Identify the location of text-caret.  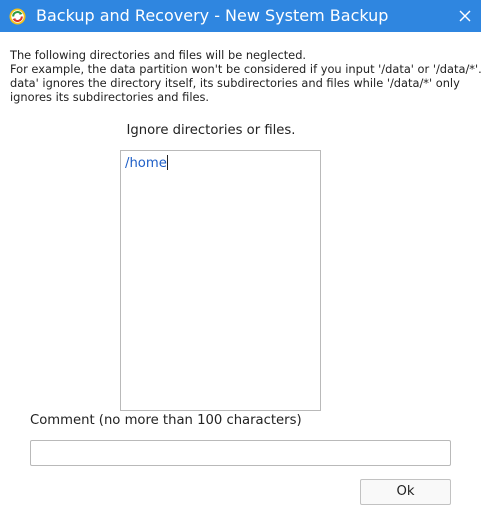
(167, 162).